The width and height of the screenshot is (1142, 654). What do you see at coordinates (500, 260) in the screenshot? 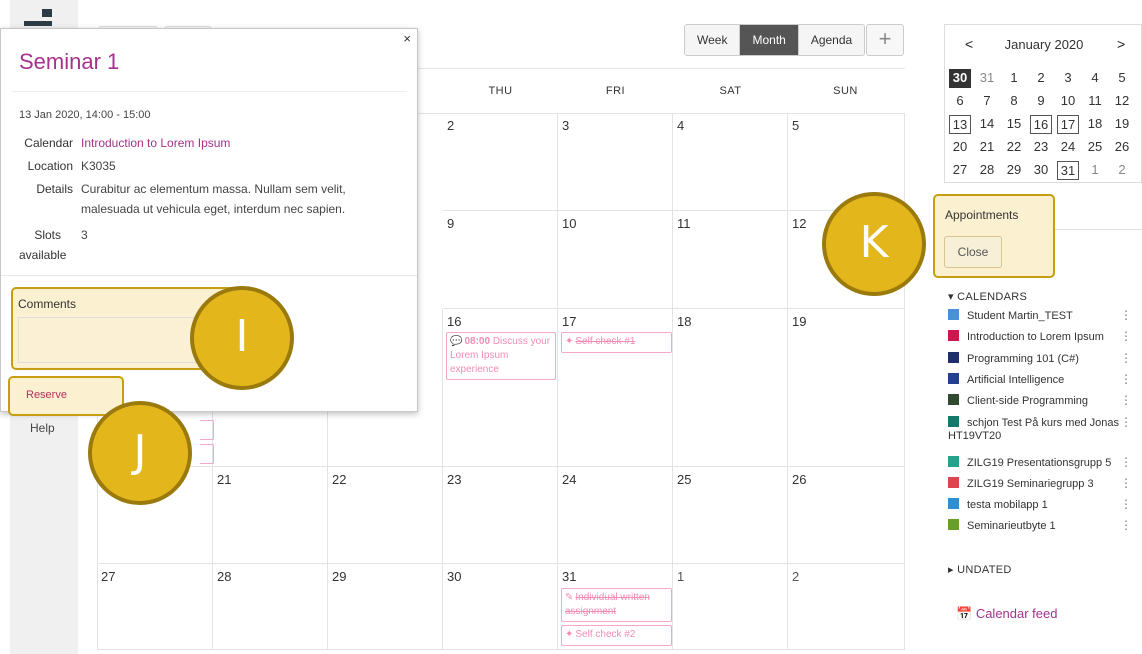
I see `day-cell: 9` at bounding box center [500, 260].